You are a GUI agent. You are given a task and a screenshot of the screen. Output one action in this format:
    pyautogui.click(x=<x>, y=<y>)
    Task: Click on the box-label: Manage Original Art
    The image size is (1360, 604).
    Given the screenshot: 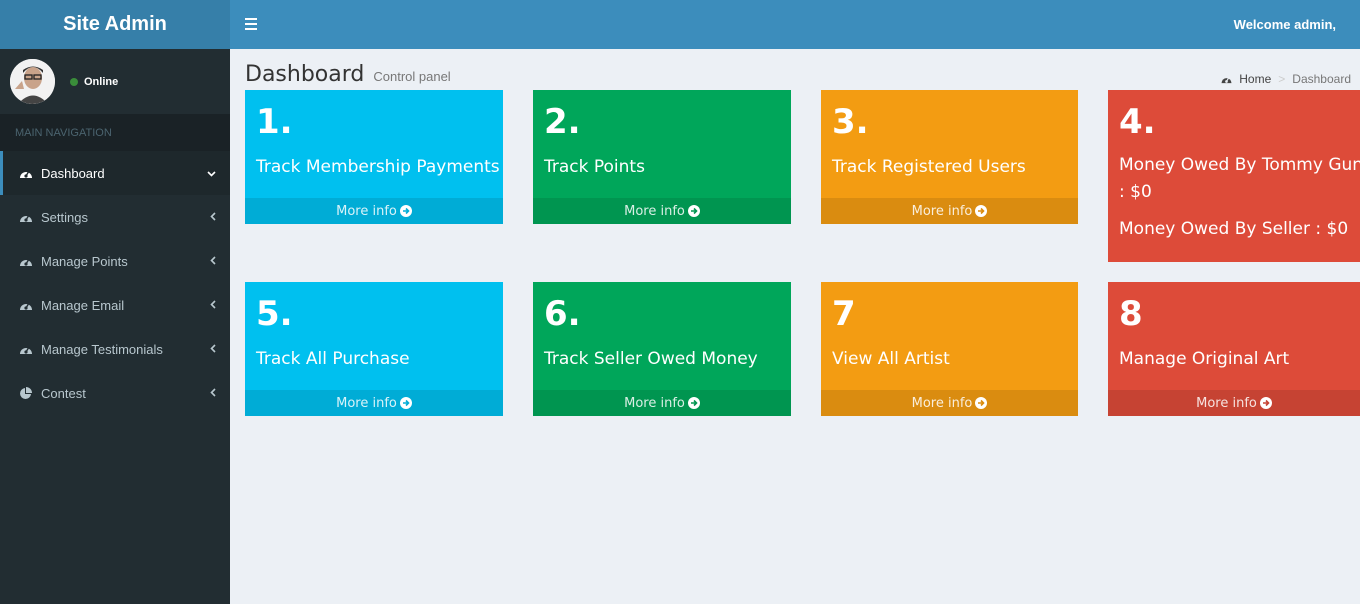 What is the action you would take?
    pyautogui.click(x=1204, y=359)
    